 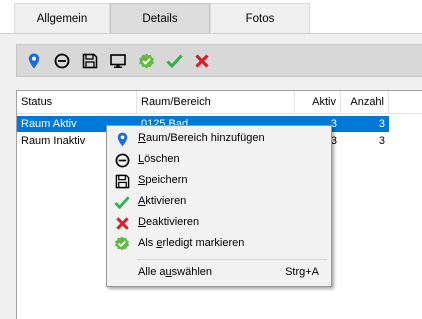 What do you see at coordinates (219, 222) in the screenshot?
I see `menu-item-deactivate: Deaktivieren` at bounding box center [219, 222].